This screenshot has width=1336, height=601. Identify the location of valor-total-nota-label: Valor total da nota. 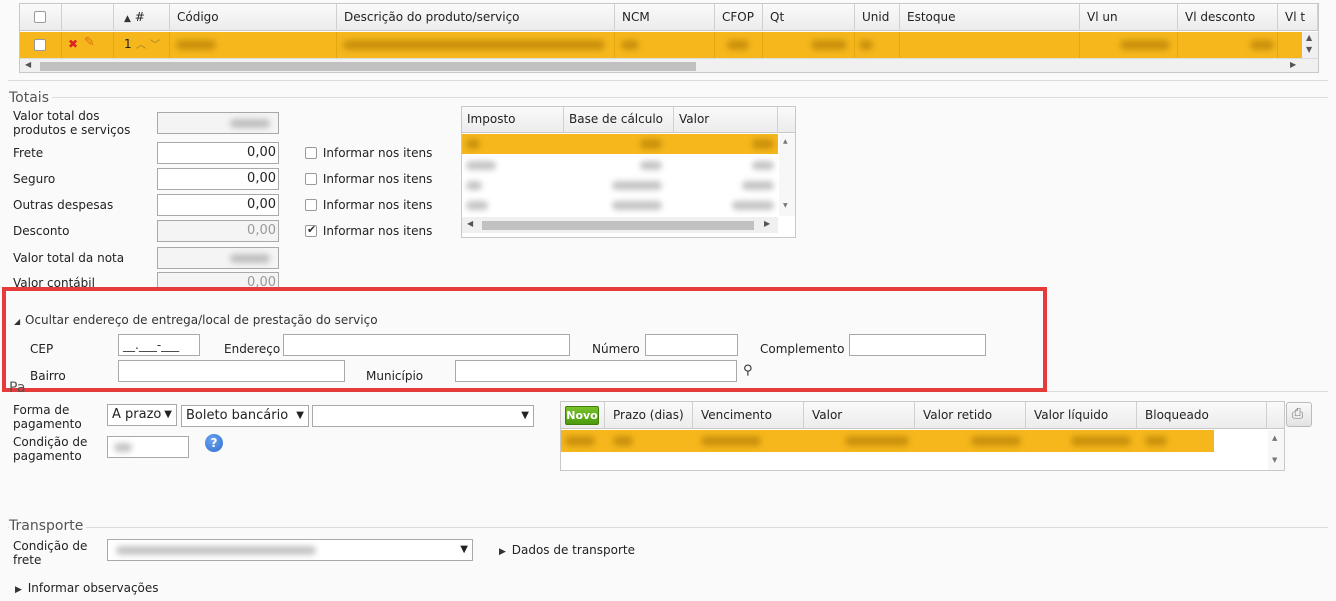
(69, 258).